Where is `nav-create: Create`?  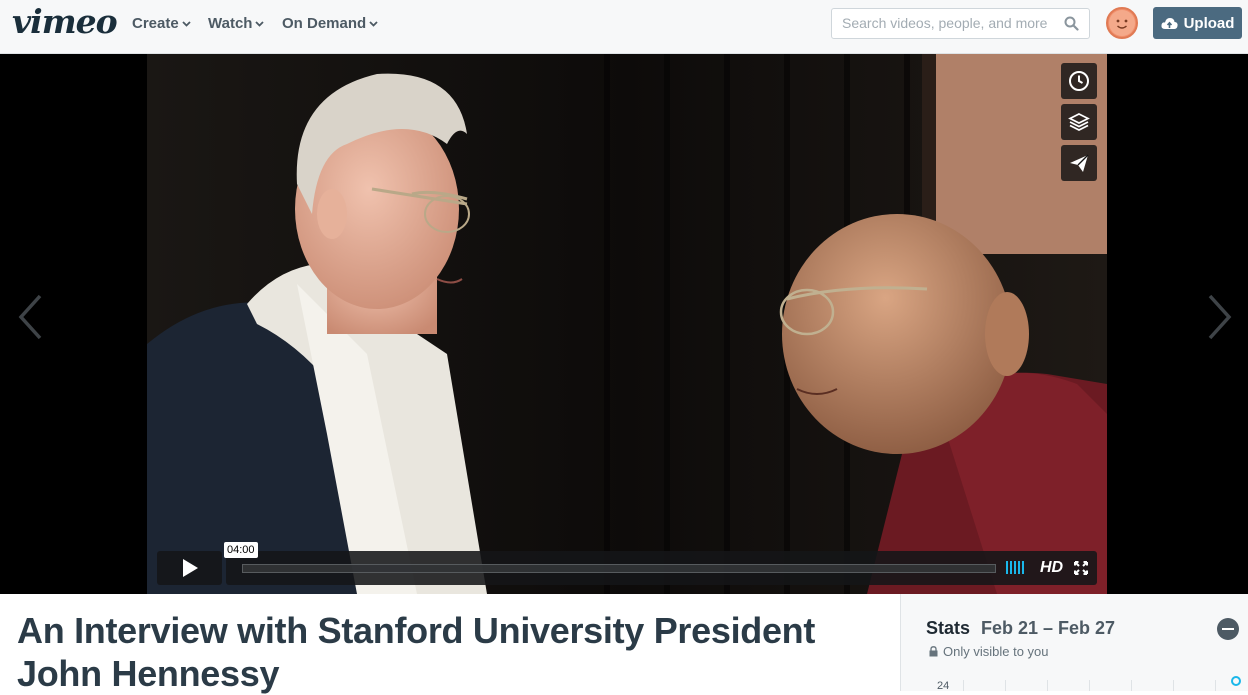 nav-create: Create is located at coordinates (161, 23).